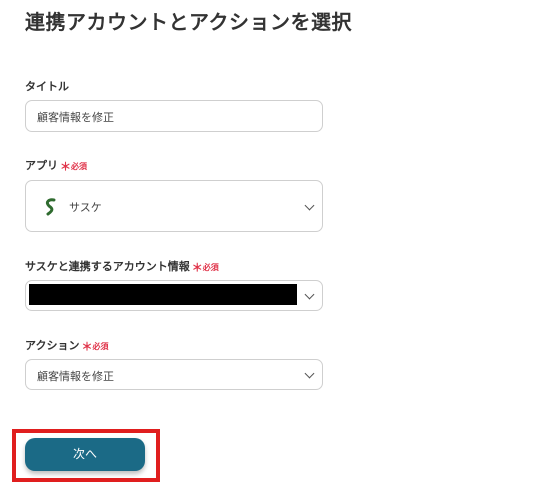 The height and width of the screenshot is (490, 535). I want to click on account-label-text: サスケと連携するアカウント情報, so click(107, 266).